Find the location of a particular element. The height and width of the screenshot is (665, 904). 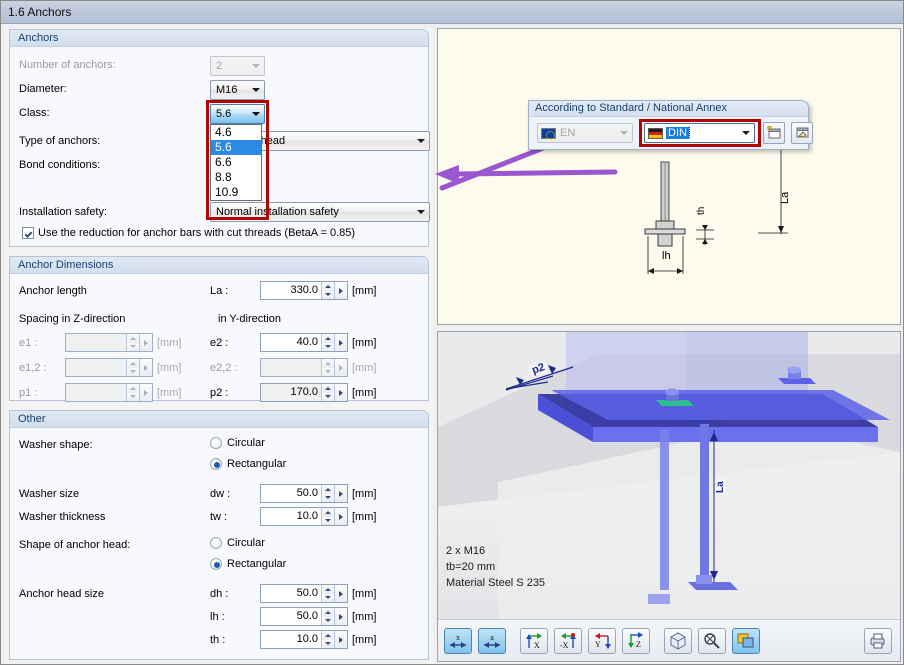

class-option: 10.9 is located at coordinates (236, 192).